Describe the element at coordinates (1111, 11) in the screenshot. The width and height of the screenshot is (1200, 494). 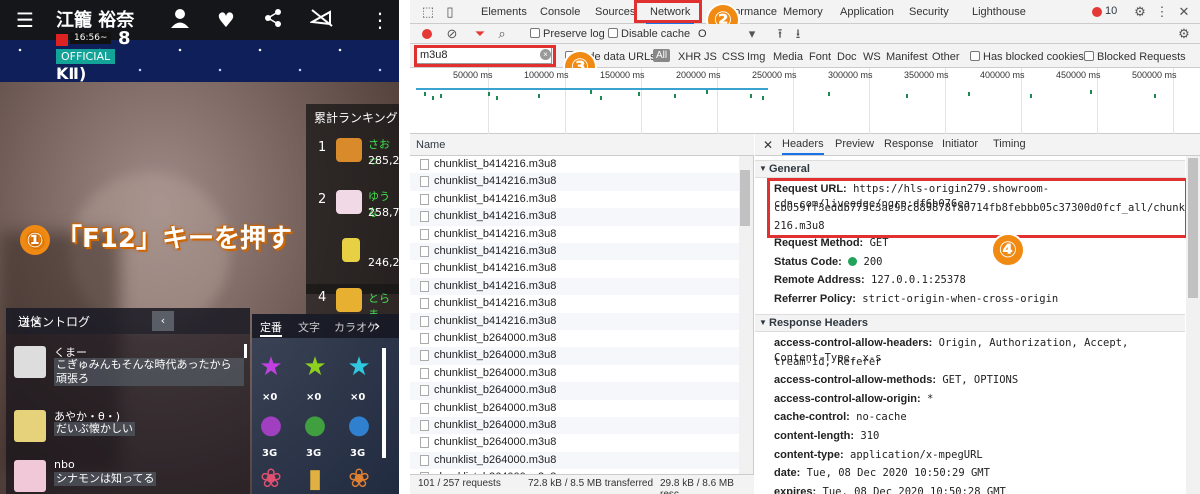
I see `error-count: 10` at that location.